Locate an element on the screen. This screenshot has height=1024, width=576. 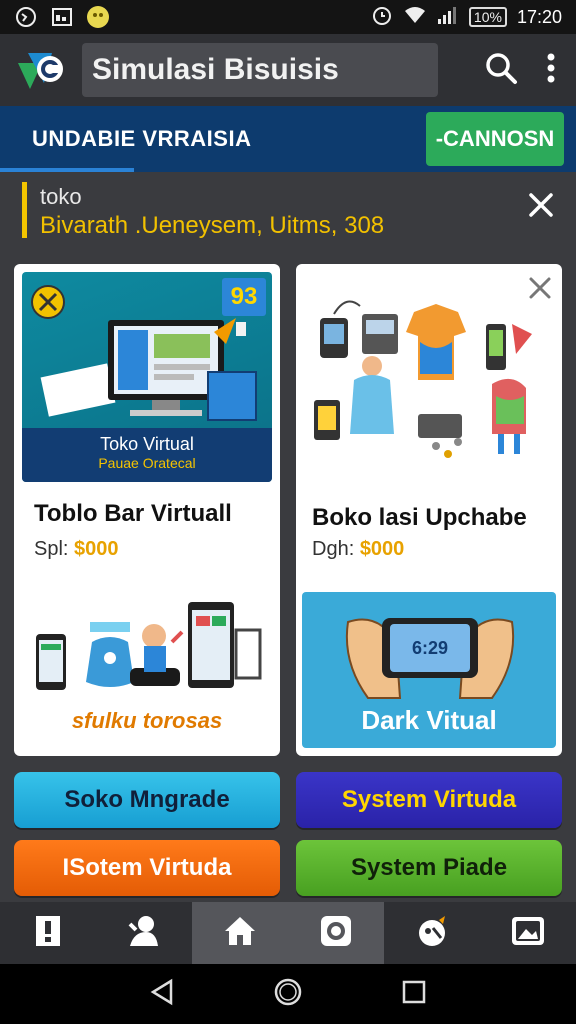
system-piade-button: System Piade is located at coordinates (429, 868).